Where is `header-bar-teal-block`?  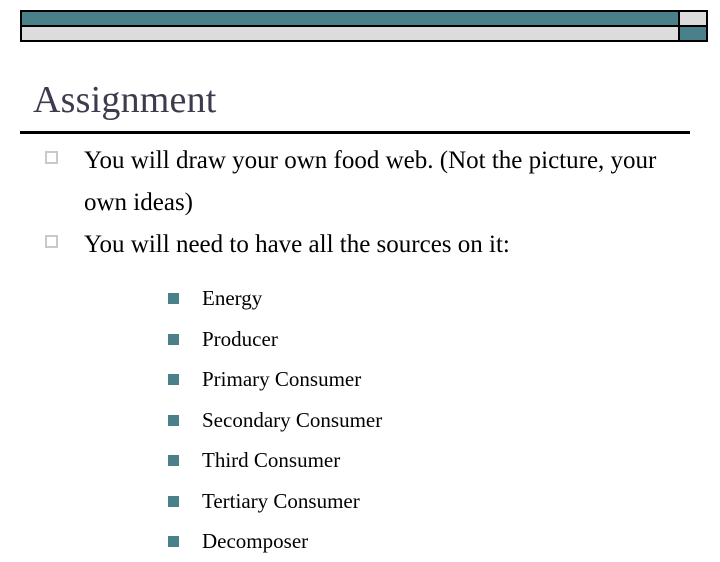
header-bar-teal-block is located at coordinates (350, 18).